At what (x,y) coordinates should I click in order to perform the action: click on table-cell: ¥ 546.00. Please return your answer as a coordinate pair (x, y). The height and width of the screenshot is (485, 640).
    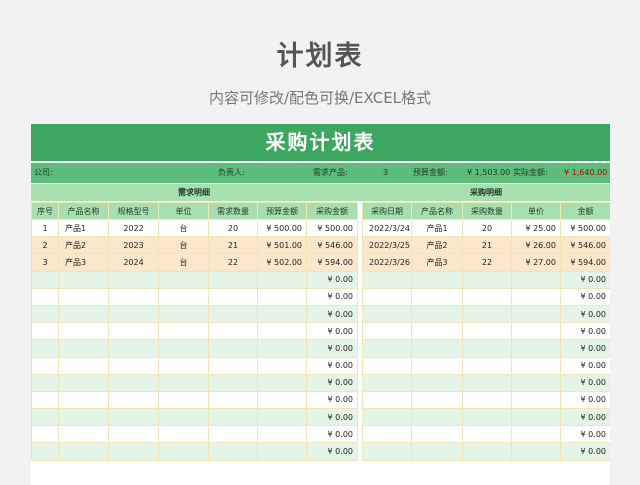
    Looking at the image, I should click on (332, 245).